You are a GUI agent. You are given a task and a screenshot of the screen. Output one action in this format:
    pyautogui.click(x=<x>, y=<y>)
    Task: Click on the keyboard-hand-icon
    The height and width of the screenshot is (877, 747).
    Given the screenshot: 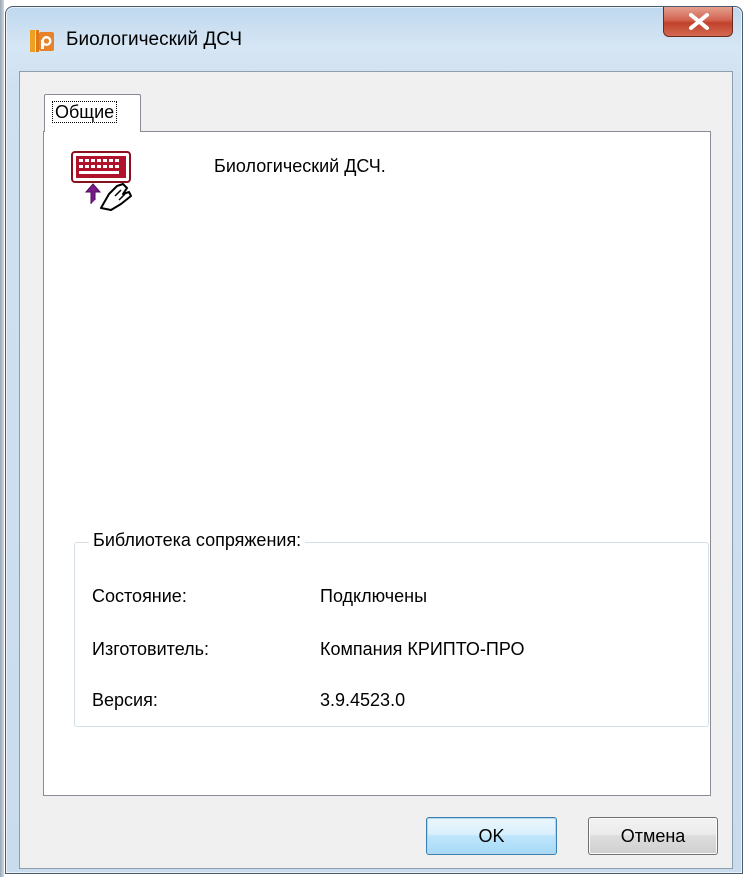 What is the action you would take?
    pyautogui.click(x=105, y=182)
    